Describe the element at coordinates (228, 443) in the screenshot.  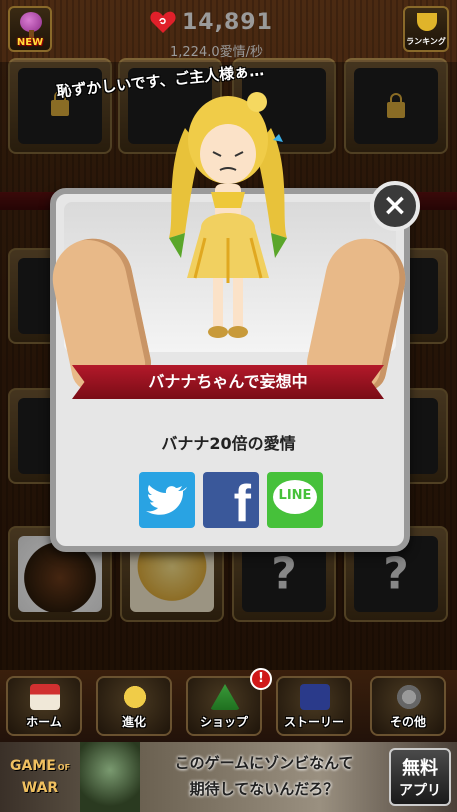
I see `love-multiplier-text: バナナ20倍の愛情` at that location.